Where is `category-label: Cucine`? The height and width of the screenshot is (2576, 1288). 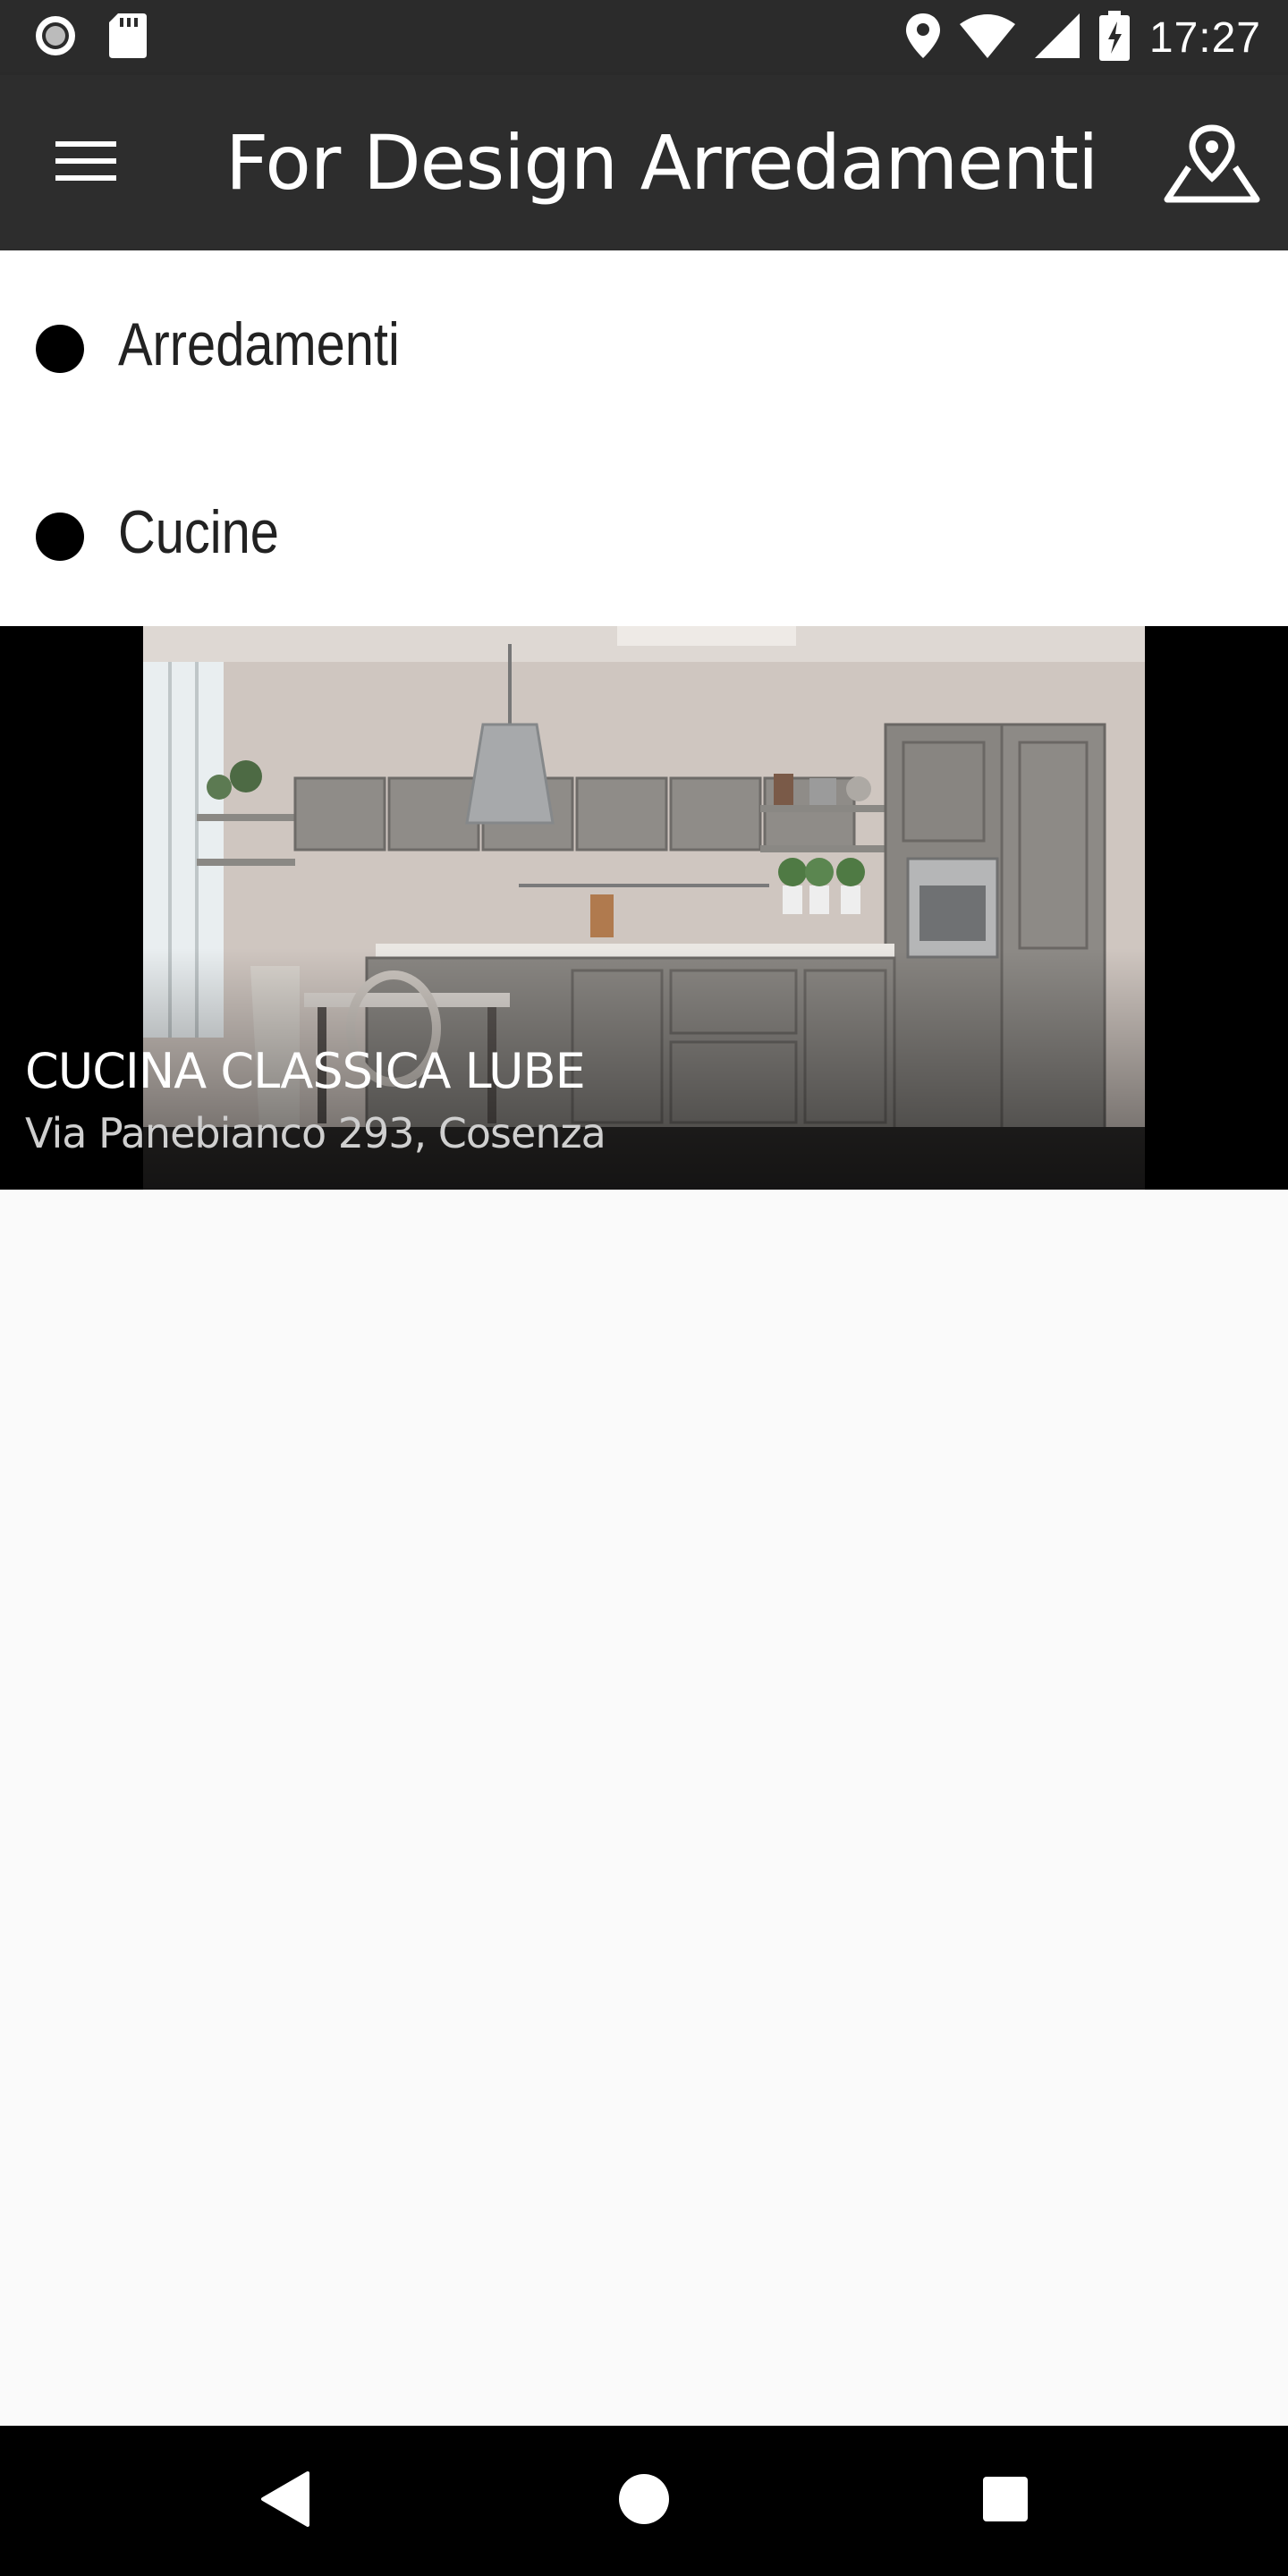 category-label: Cucine is located at coordinates (198, 532).